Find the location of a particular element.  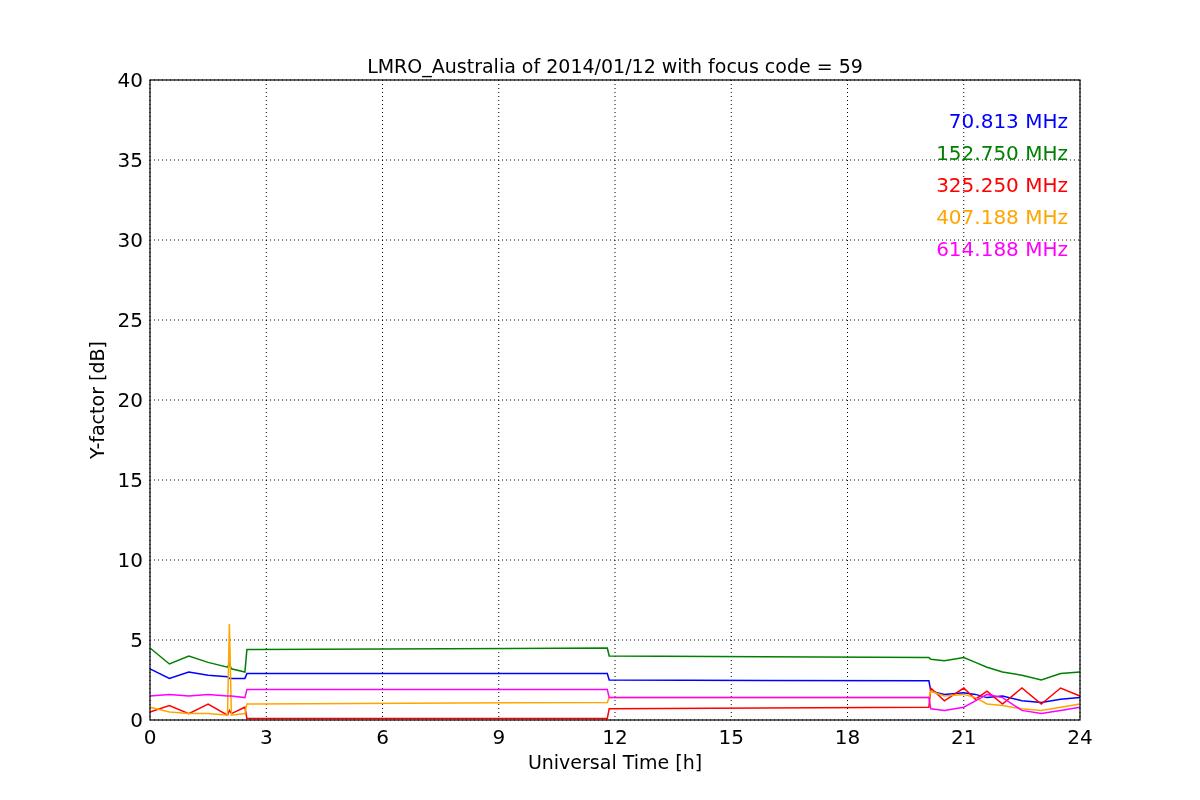

y-tick-label: 30 is located at coordinates (130, 240).